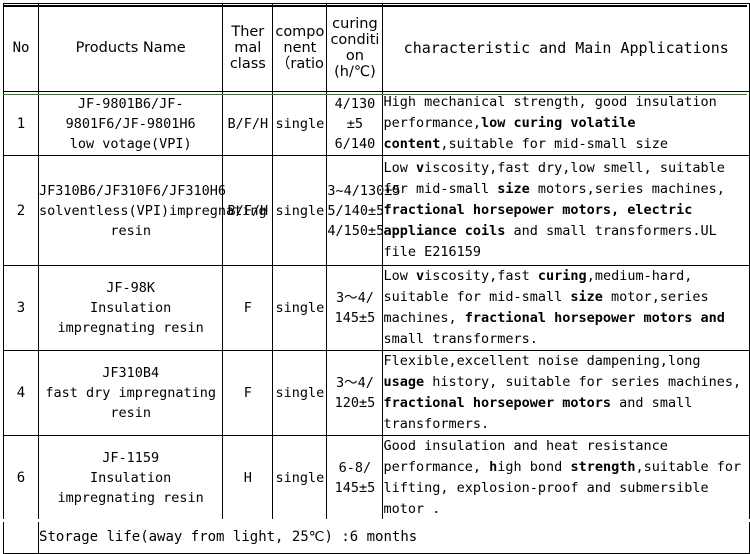 The height and width of the screenshot is (554, 750). I want to click on cell-thermal-class: H, so click(248, 478).